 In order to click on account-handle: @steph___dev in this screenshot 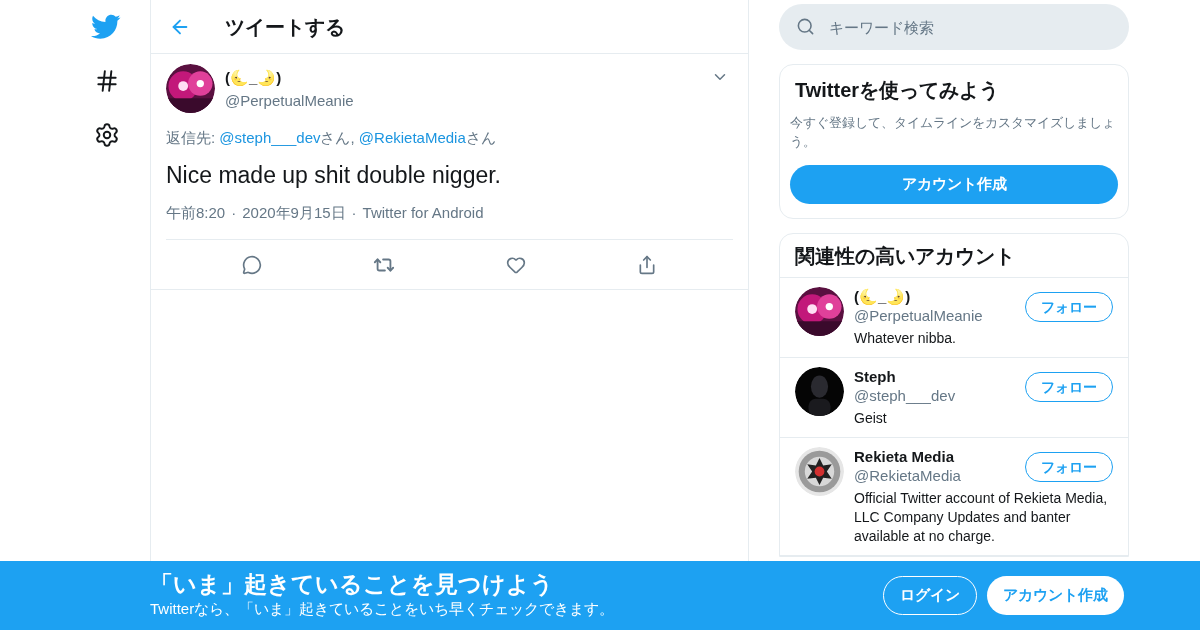, I will do `click(939, 395)`.